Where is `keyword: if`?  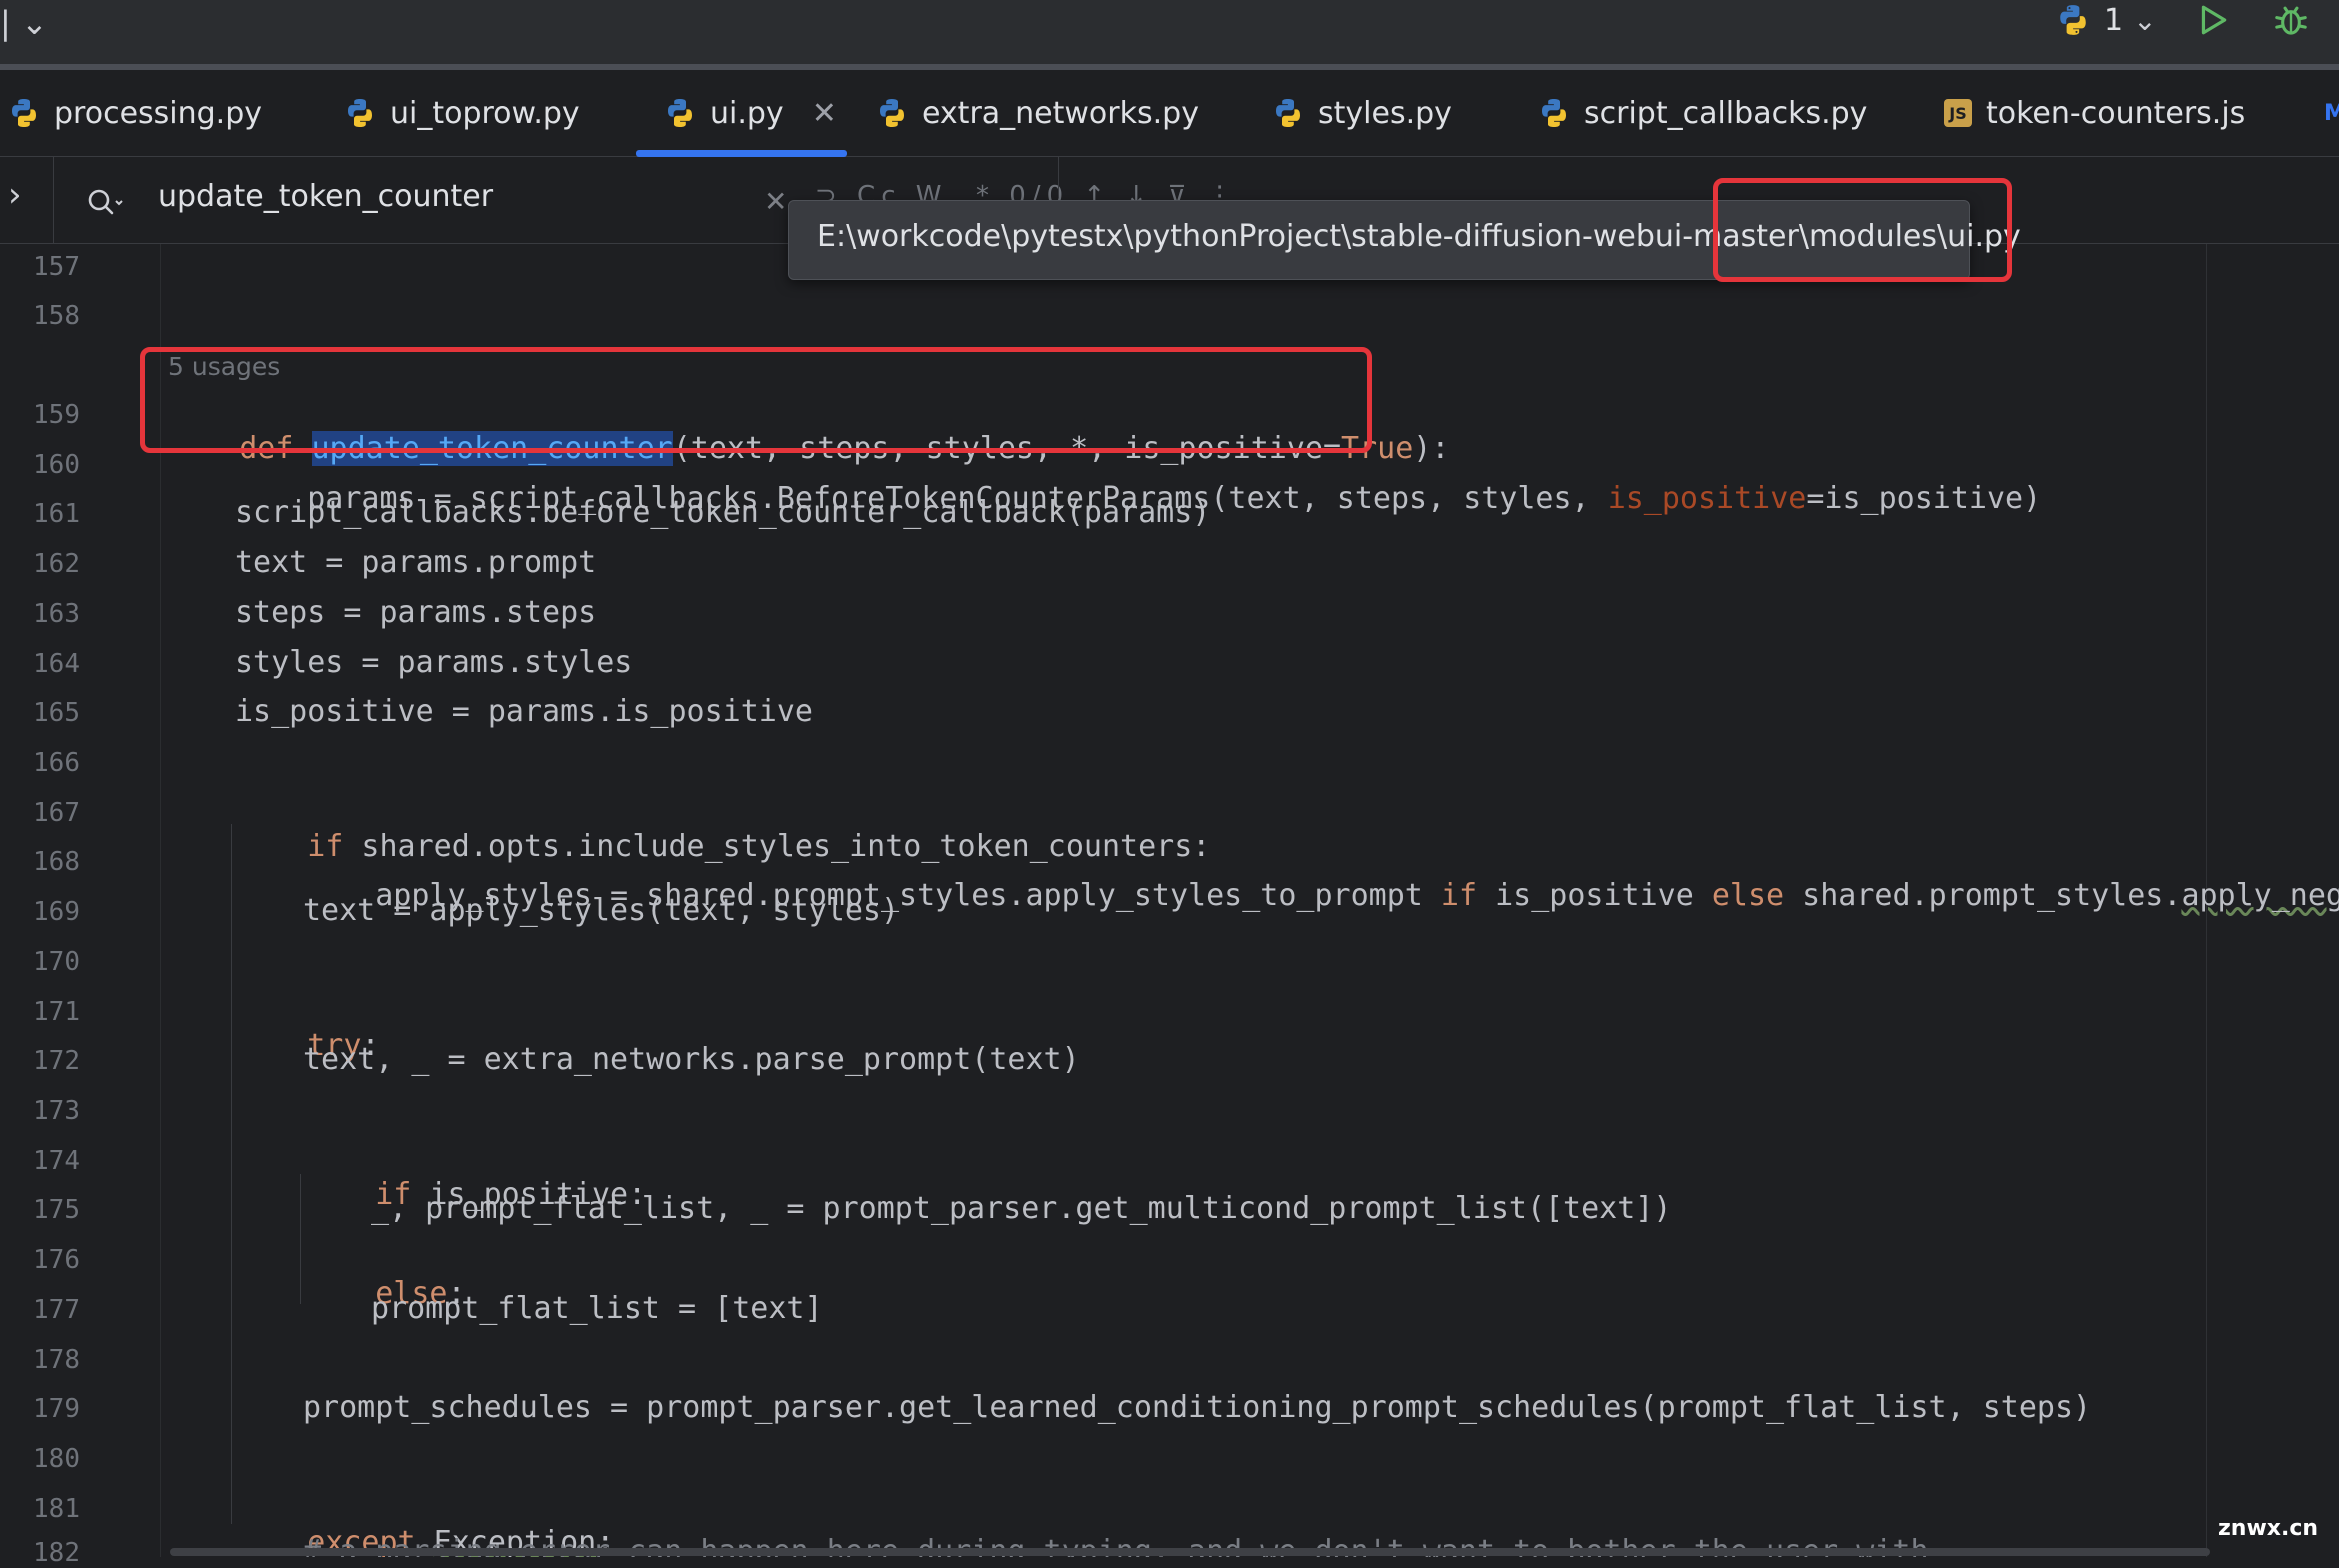
keyword: if is located at coordinates (1459, 895).